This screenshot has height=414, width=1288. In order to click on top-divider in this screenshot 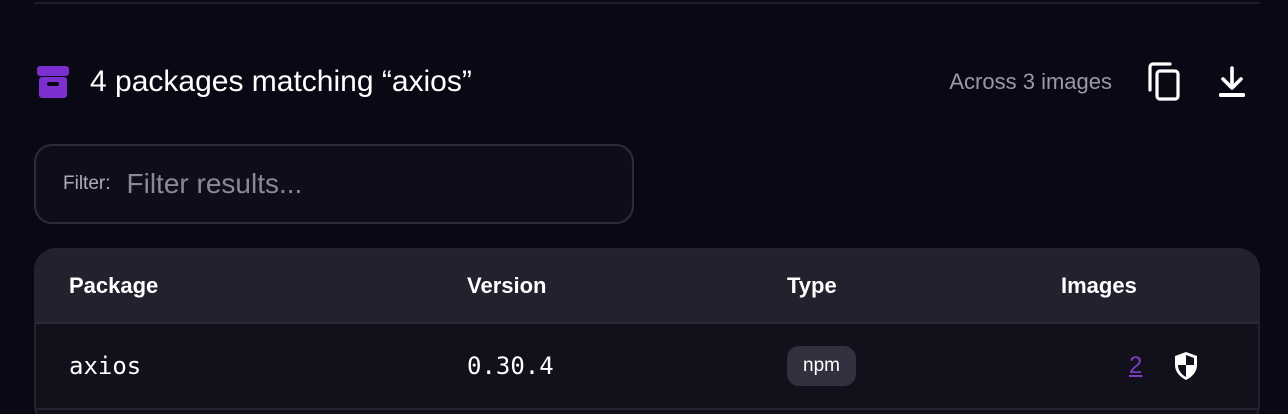, I will do `click(647, 3)`.